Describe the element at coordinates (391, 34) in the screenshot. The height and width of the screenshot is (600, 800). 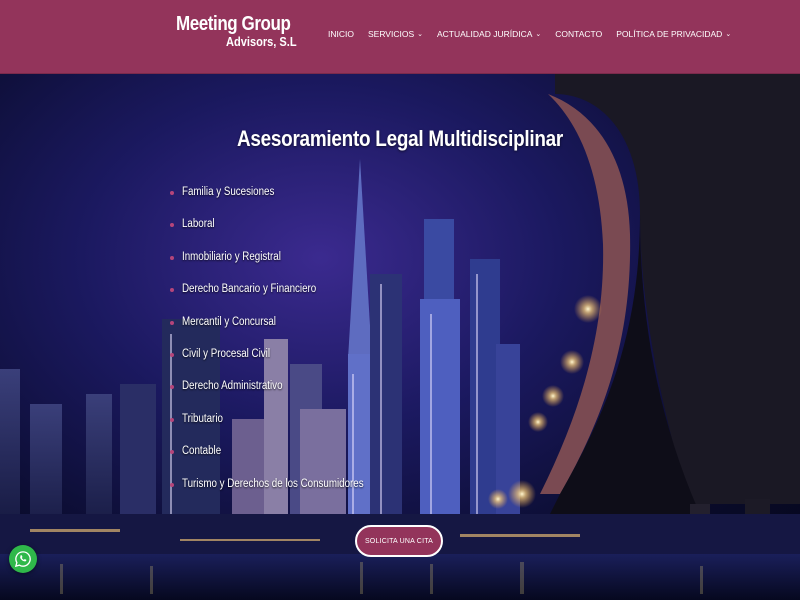
I see `nav-label: SERVICIOS` at that location.